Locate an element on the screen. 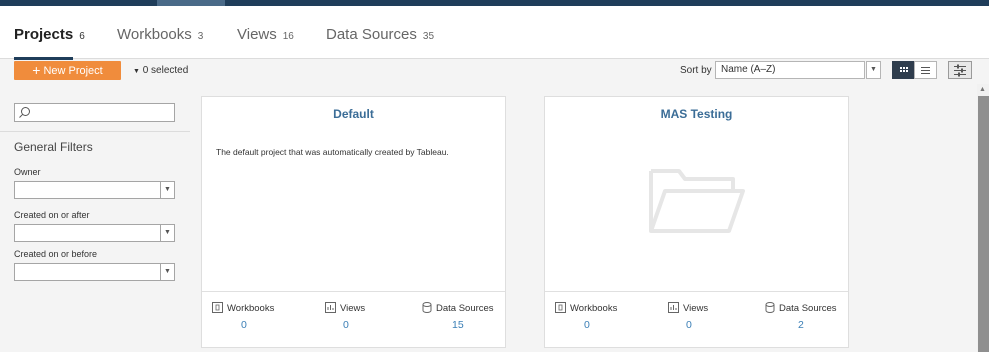 Image resolution: width=989 pixels, height=352 pixels. new-project-button: + New Project is located at coordinates (67, 70).